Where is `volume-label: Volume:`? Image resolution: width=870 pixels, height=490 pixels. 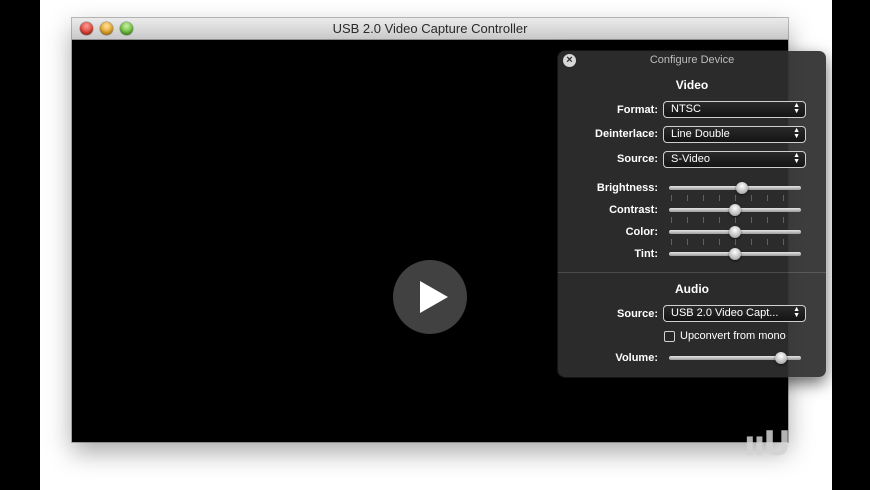 volume-label: Volume: is located at coordinates (636, 358).